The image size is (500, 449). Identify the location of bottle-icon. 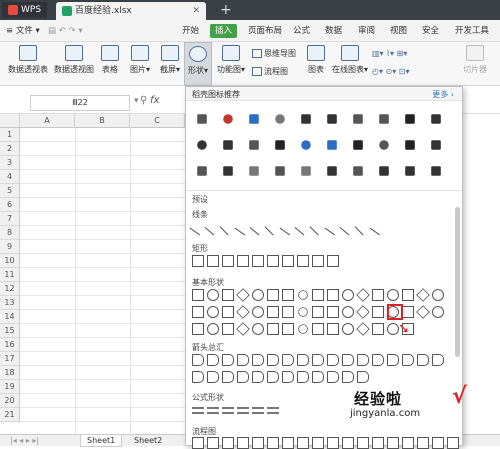
(384, 171).